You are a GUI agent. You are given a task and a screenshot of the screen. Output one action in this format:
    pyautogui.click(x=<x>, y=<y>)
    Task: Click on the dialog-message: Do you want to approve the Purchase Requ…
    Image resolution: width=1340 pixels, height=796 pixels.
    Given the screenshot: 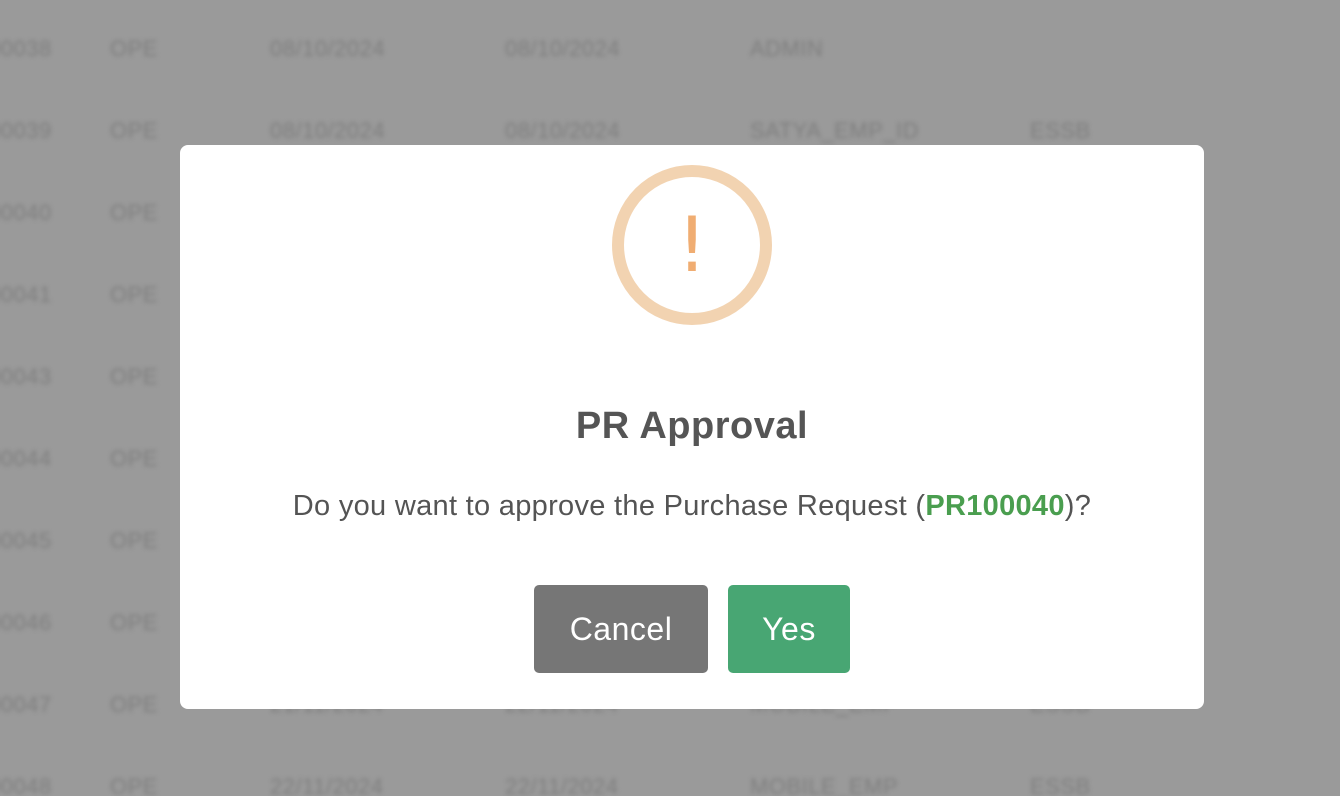 What is the action you would take?
    pyautogui.click(x=692, y=506)
    